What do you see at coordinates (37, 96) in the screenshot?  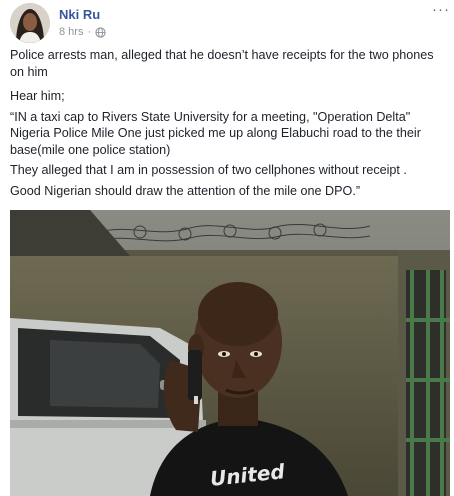 I see `post-paragraph: Hear him;` at bounding box center [37, 96].